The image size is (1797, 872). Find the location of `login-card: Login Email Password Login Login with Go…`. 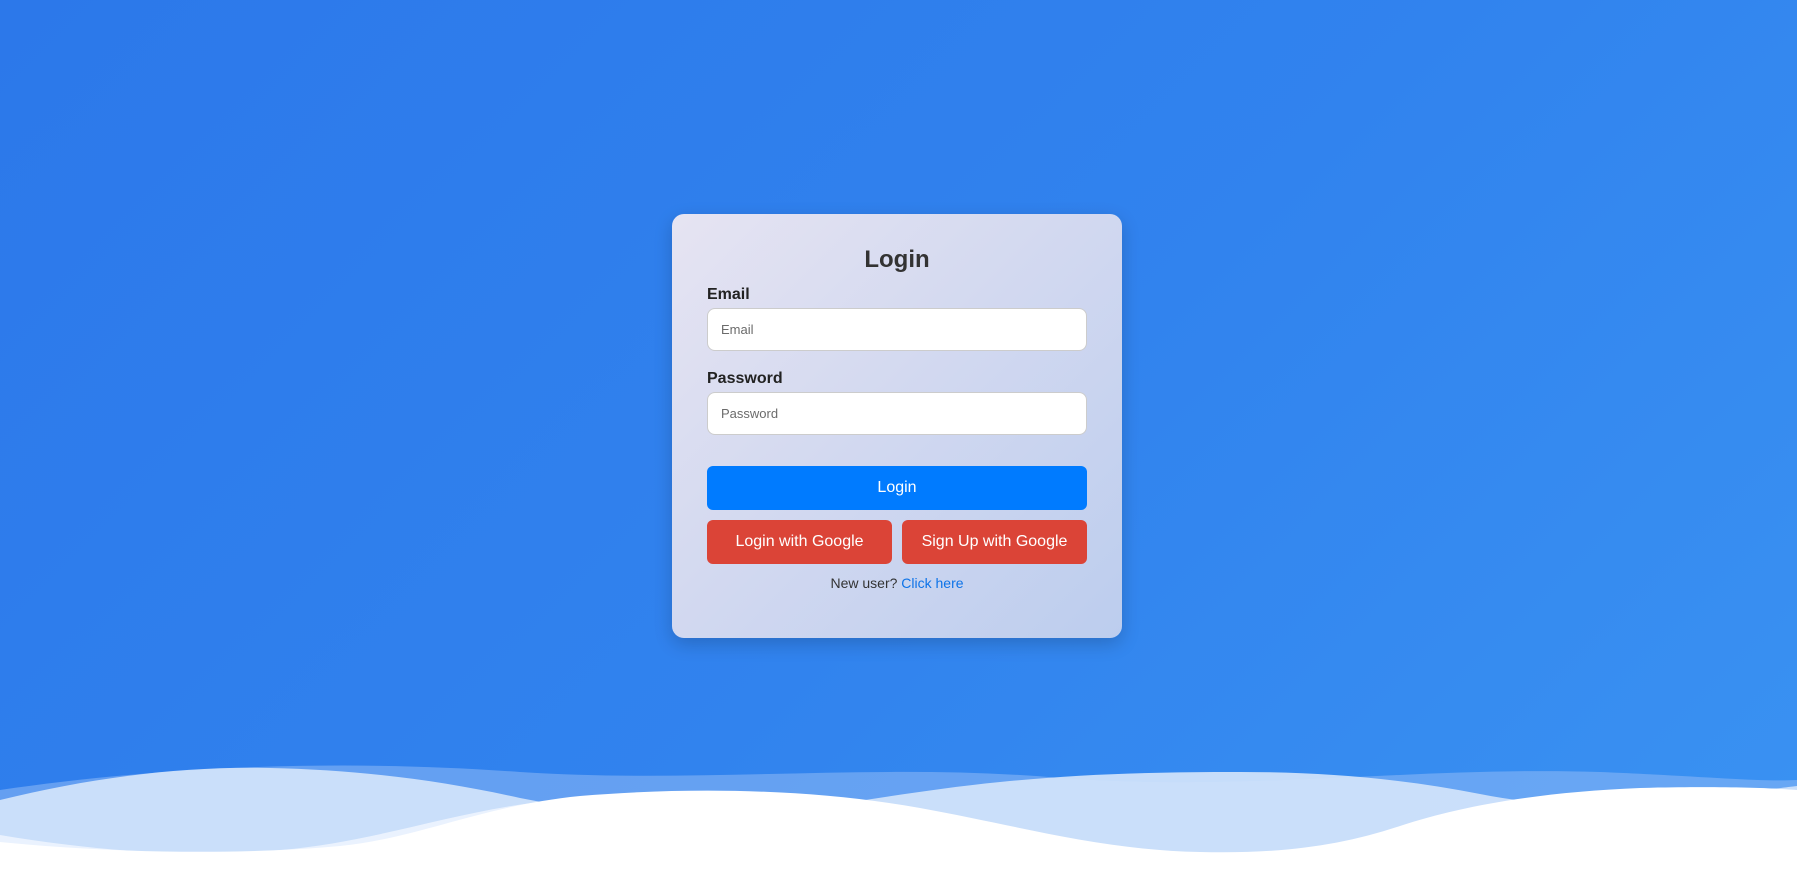

login-card: Login Email Password Login Login with Go… is located at coordinates (897, 426).